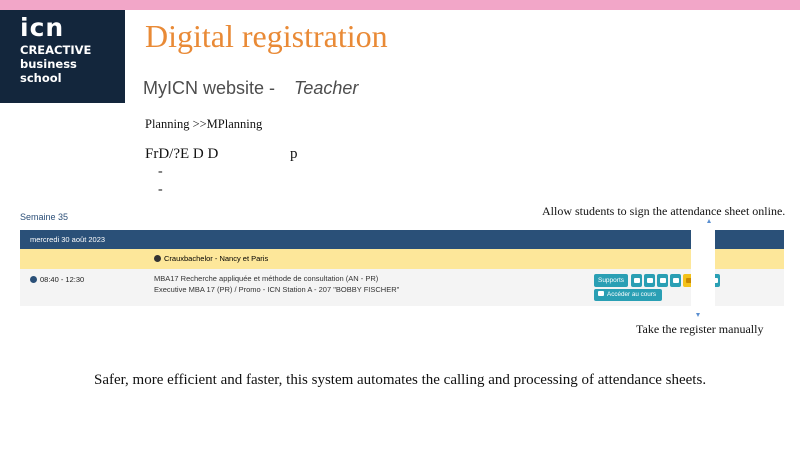  What do you see at coordinates (703, 267) in the screenshot?
I see `callout-strip` at bounding box center [703, 267].